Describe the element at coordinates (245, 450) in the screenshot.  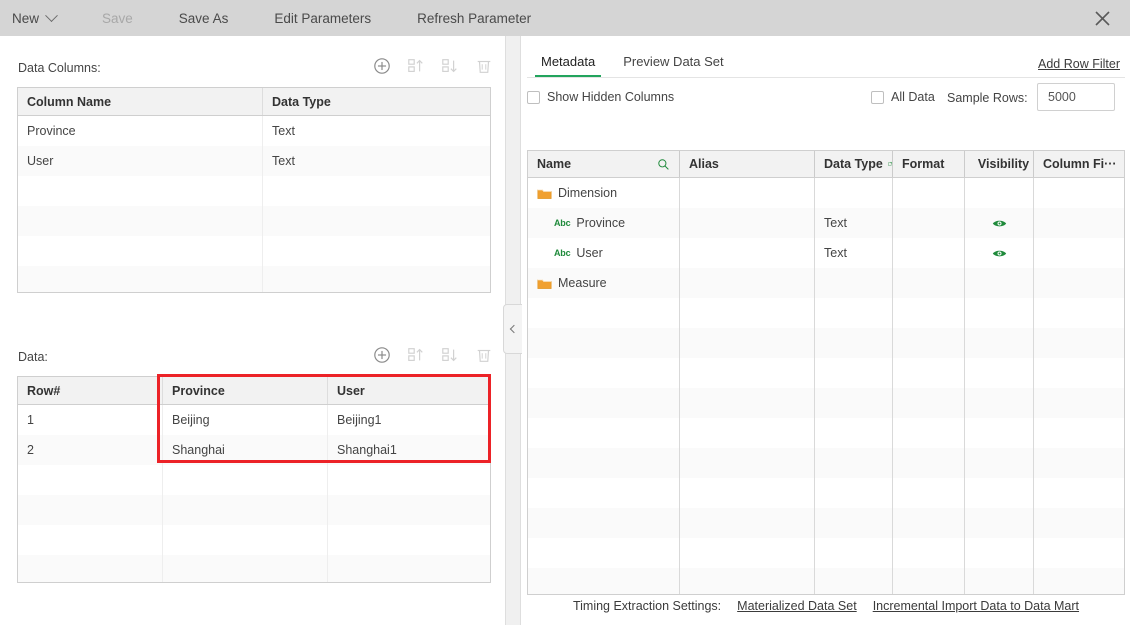
I see `cell-province: Shanghai` at that location.